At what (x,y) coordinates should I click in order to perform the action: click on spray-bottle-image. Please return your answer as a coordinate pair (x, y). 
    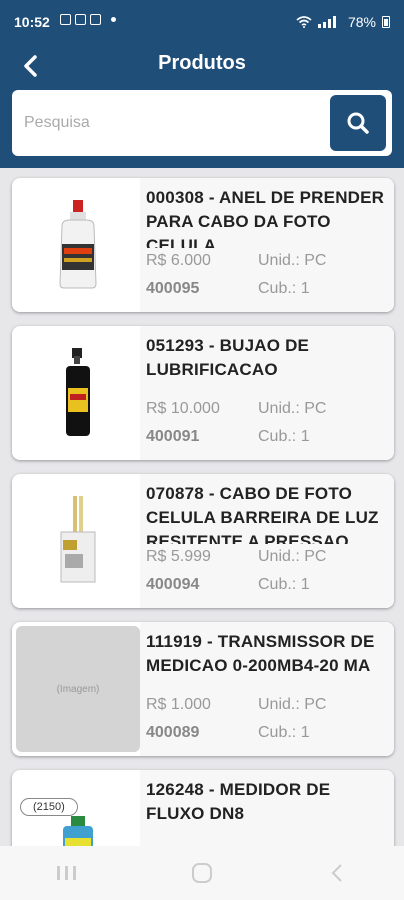
    Looking at the image, I should click on (78, 392).